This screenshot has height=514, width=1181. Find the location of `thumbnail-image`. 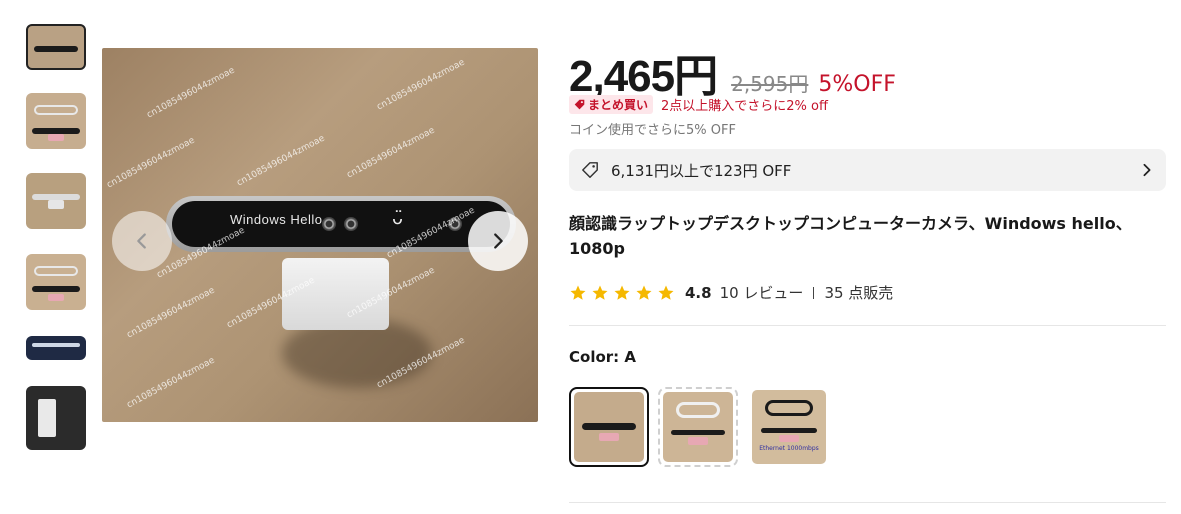

thumbnail-image is located at coordinates (56, 49).